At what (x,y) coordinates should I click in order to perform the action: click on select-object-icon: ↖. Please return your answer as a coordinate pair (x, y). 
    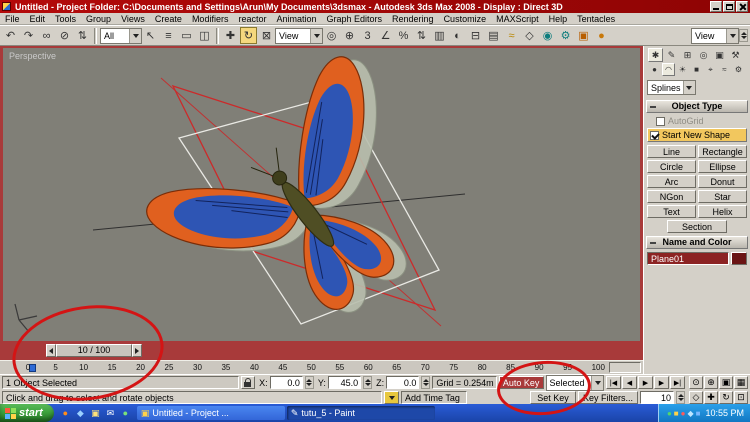
    Looking at the image, I should click on (150, 35).